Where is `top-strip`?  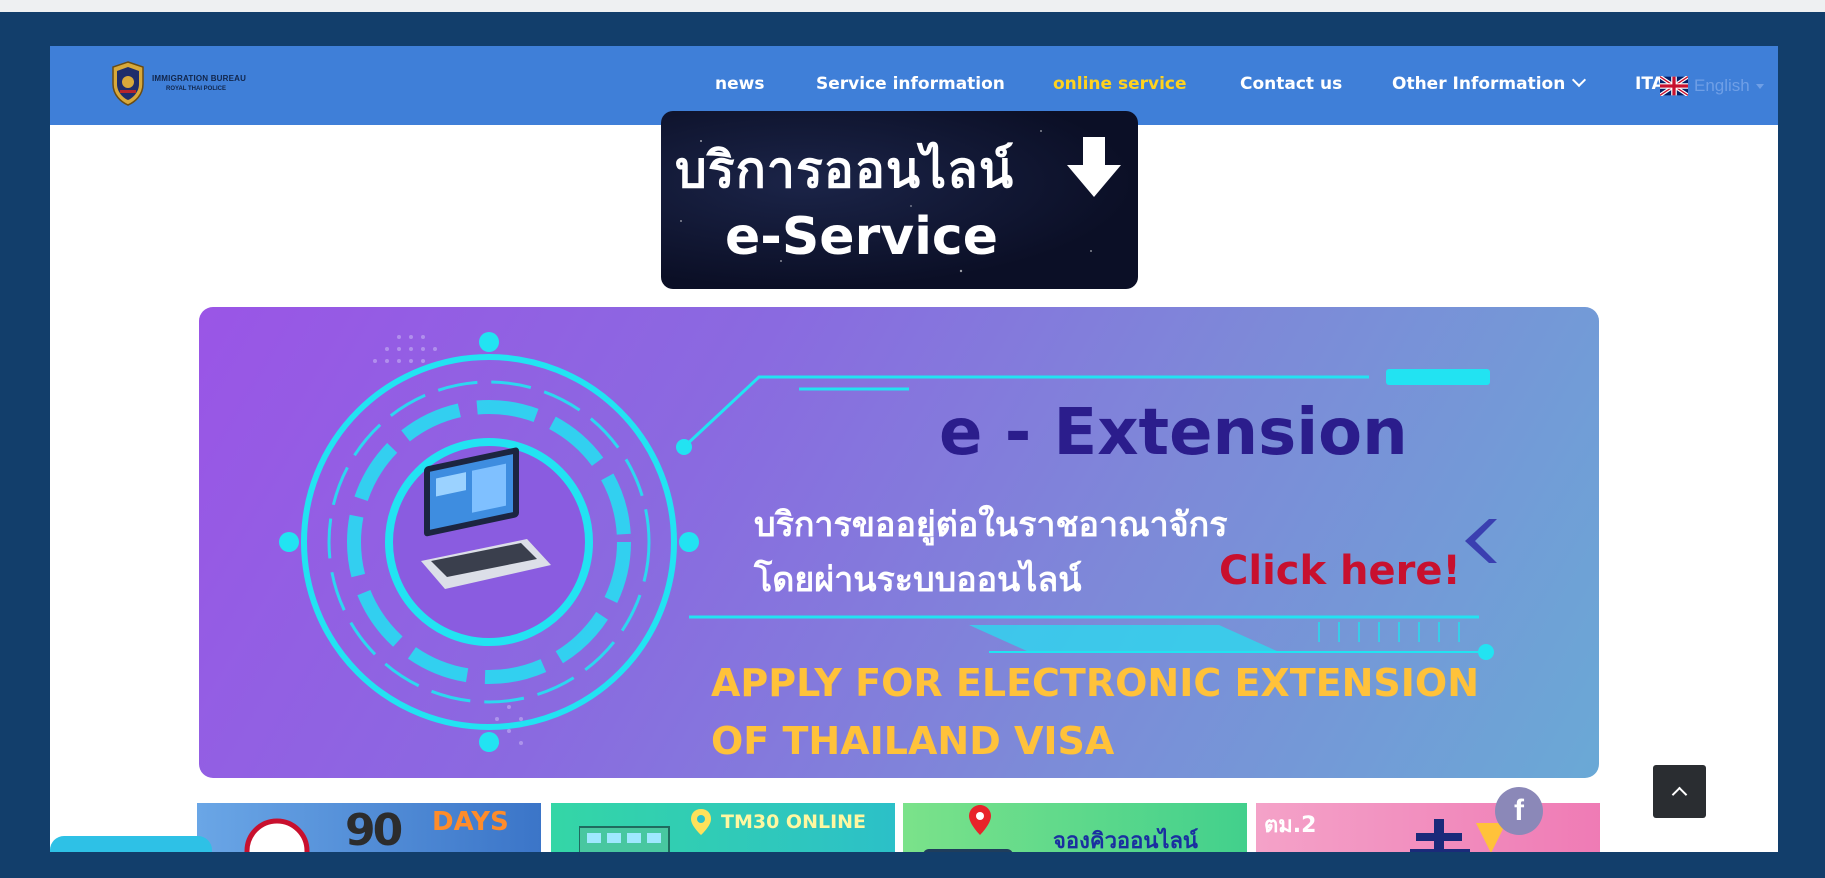
top-strip is located at coordinates (912, 6).